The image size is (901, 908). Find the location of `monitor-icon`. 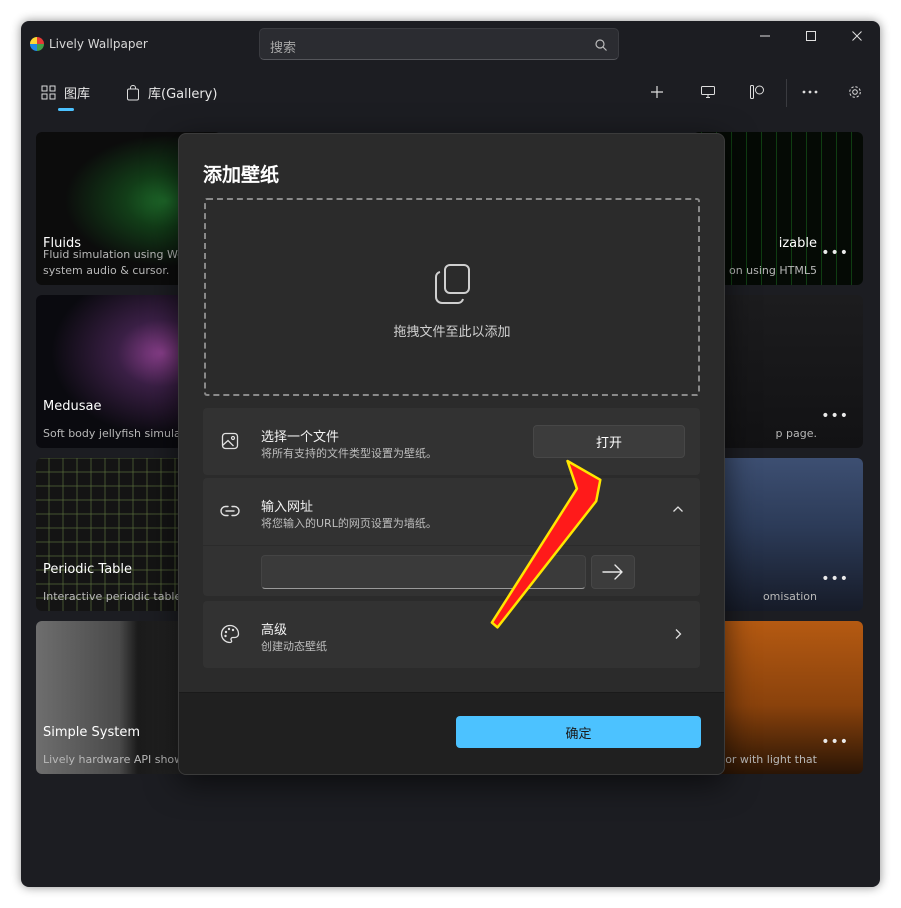

monitor-icon is located at coordinates (708, 92).